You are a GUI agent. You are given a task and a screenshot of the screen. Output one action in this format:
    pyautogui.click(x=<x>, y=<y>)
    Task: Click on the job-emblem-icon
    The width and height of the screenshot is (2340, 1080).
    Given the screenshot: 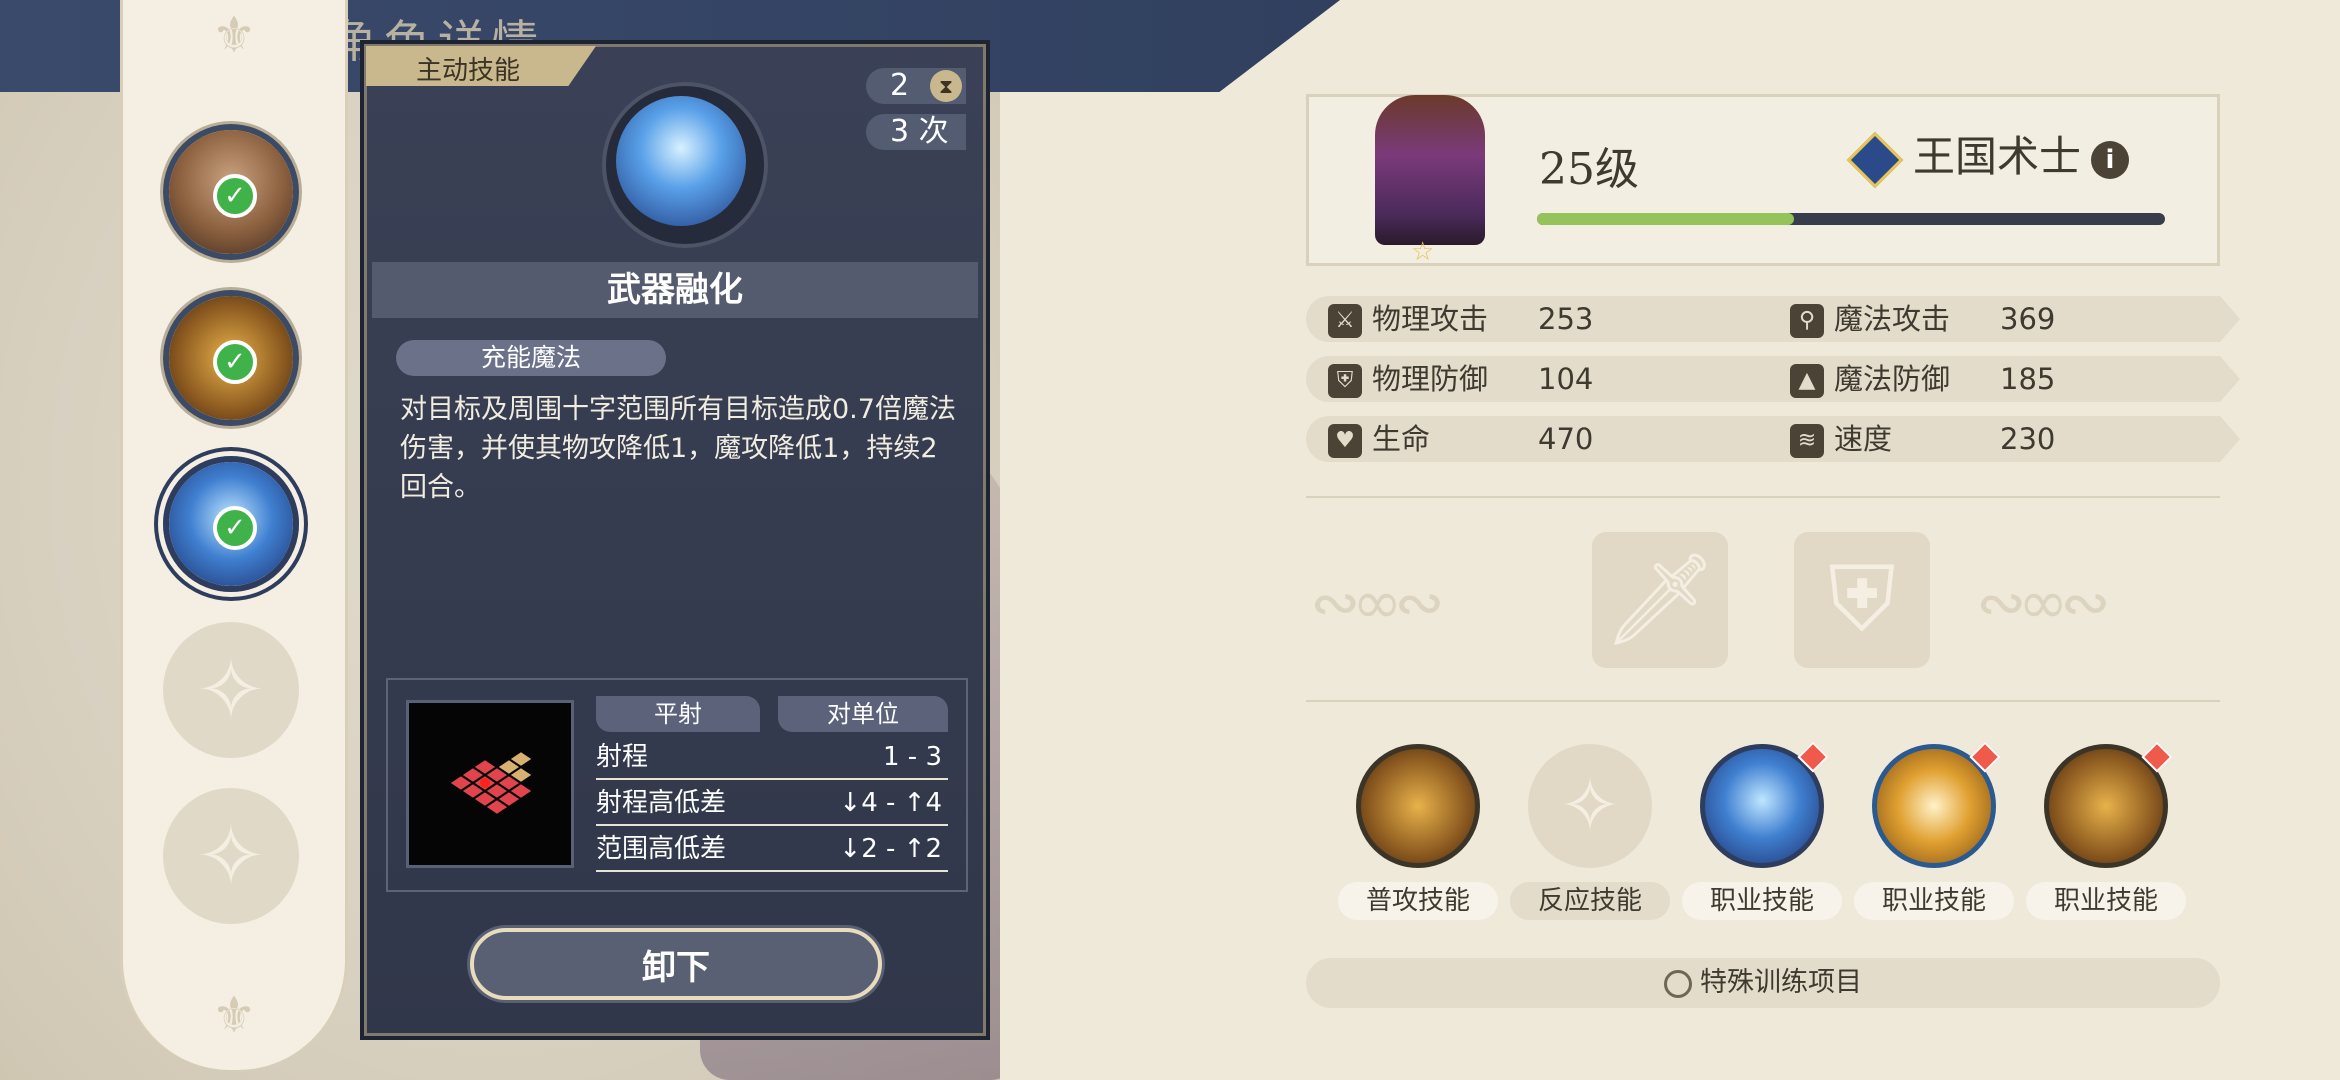 What is the action you would take?
    pyautogui.click(x=1875, y=159)
    